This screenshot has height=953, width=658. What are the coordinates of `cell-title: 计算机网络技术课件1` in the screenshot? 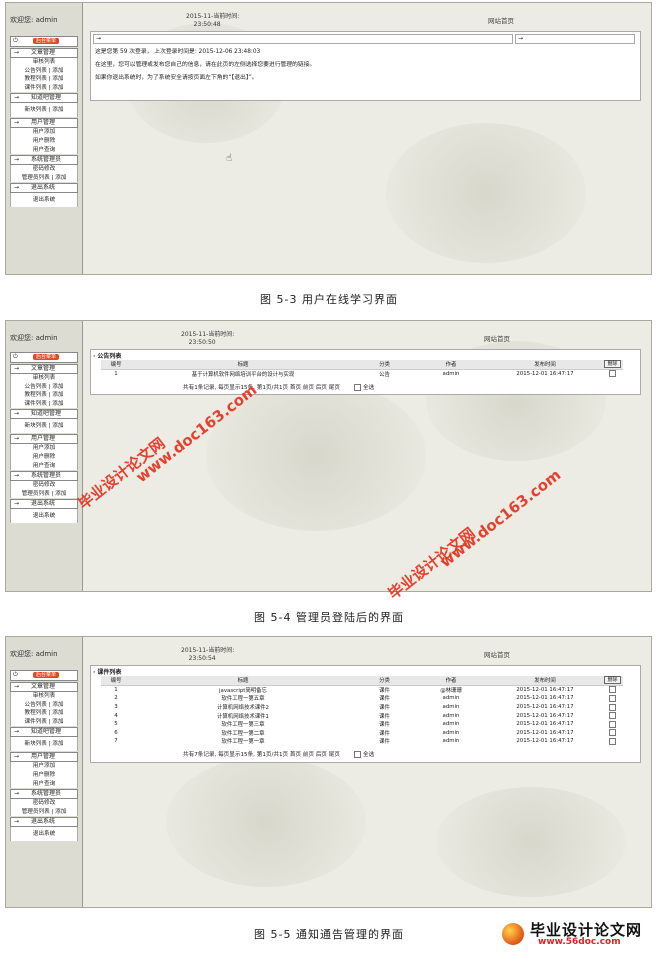 It's located at (243, 715).